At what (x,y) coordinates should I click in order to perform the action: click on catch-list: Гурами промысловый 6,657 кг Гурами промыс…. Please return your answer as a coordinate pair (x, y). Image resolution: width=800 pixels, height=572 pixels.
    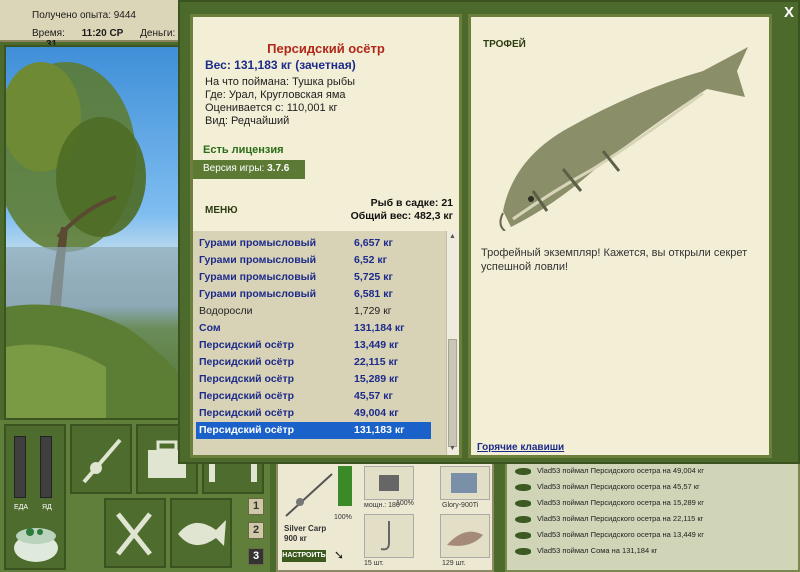
    Looking at the image, I should click on (319, 343).